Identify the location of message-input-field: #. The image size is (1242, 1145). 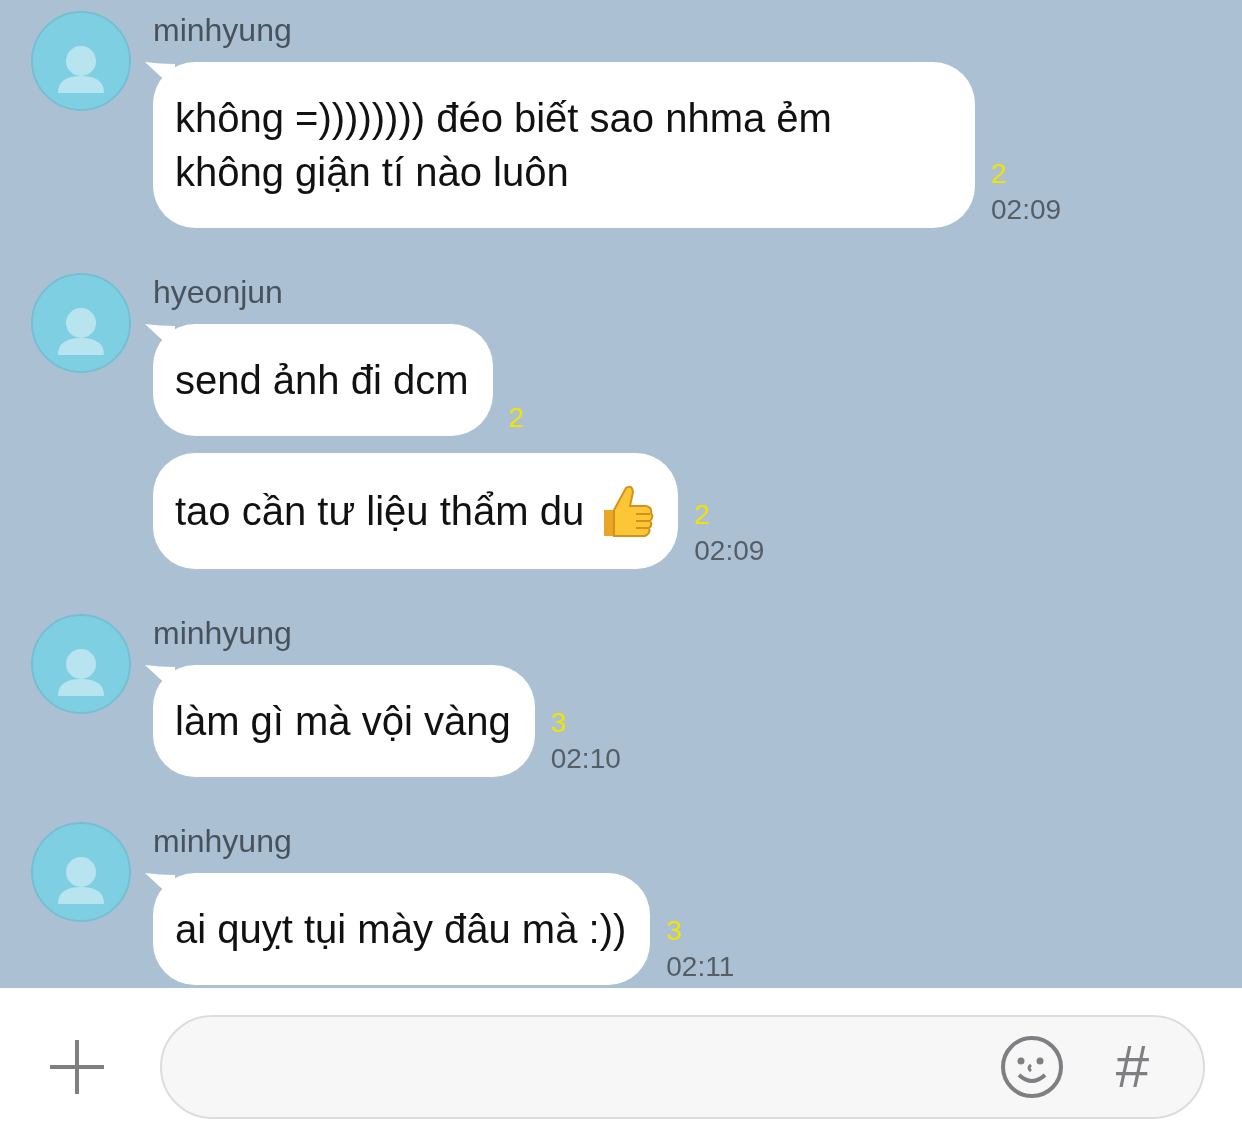
(682, 1066).